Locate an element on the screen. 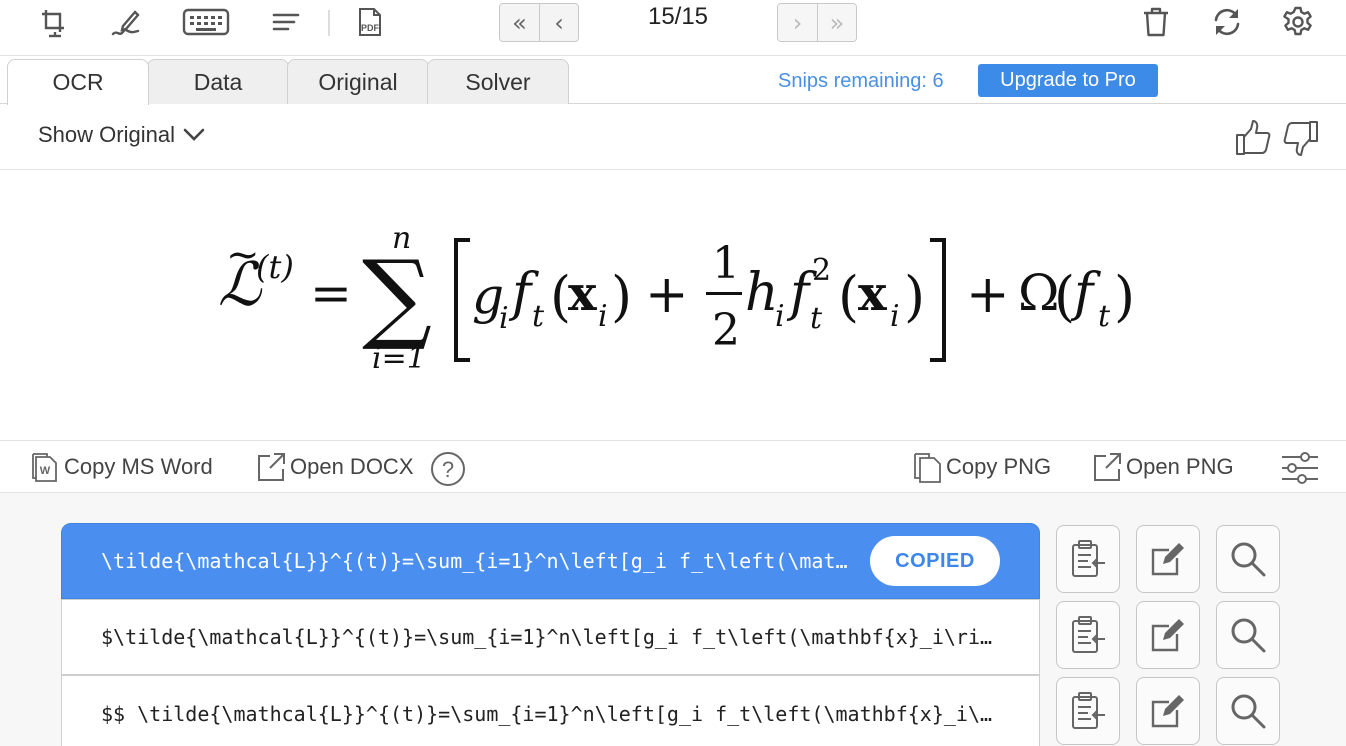  formula-lparen2: ( is located at coordinates (848, 296).